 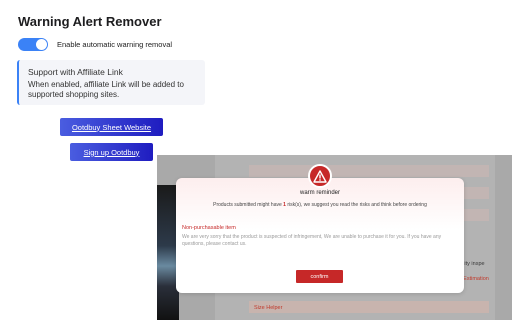 I want to click on message-text: Products submitted might have, so click(x=248, y=205).